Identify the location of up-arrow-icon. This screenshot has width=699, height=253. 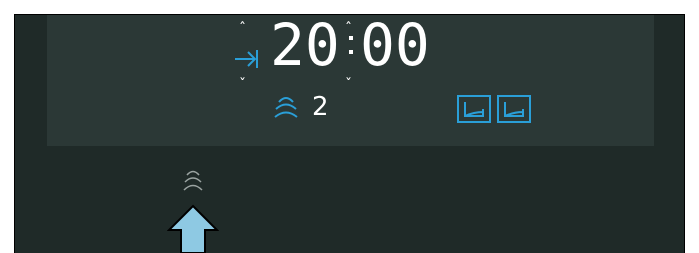
(193, 228).